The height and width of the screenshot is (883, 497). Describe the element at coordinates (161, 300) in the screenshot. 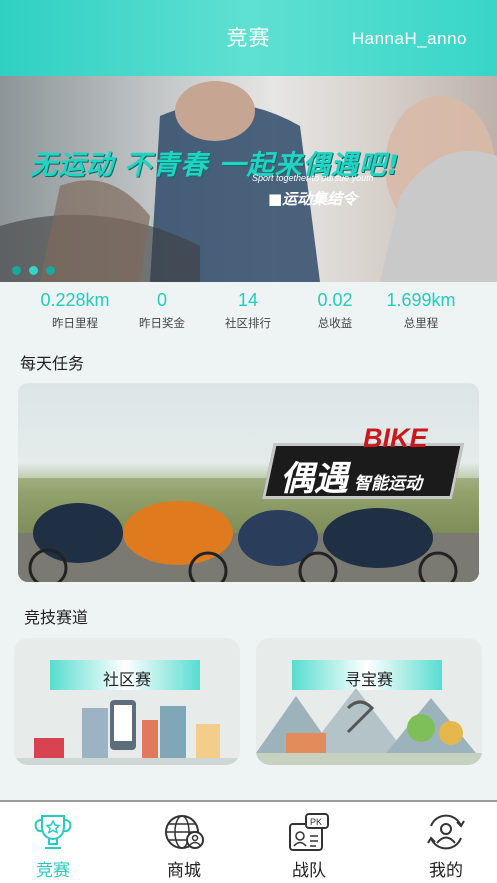

I see `stat-value: 0` at that location.